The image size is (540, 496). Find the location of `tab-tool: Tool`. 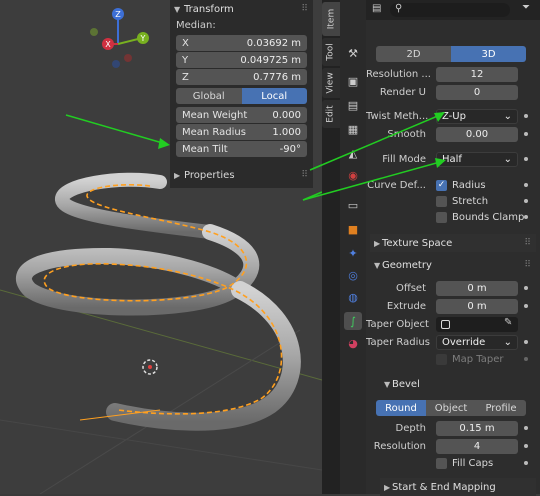

tab-tool: Tool is located at coordinates (331, 52).